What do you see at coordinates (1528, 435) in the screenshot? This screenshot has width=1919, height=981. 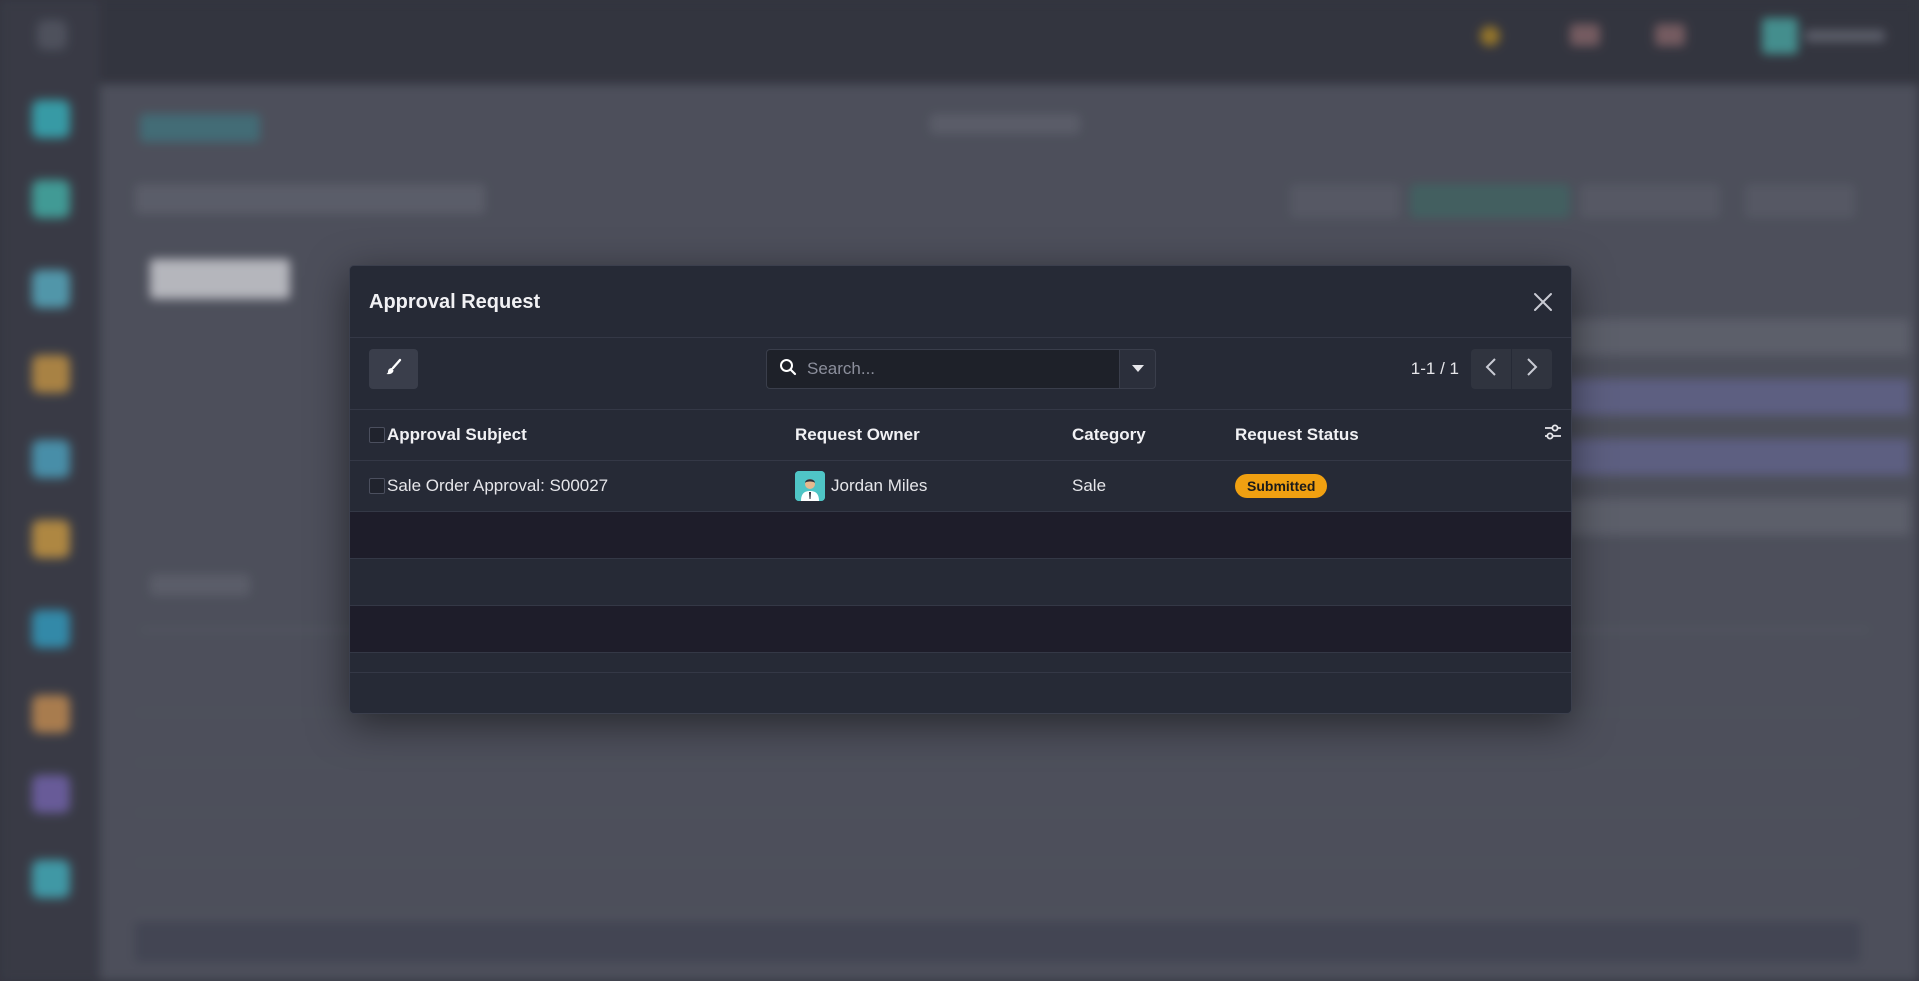 I see `optional-columns-cell` at bounding box center [1528, 435].